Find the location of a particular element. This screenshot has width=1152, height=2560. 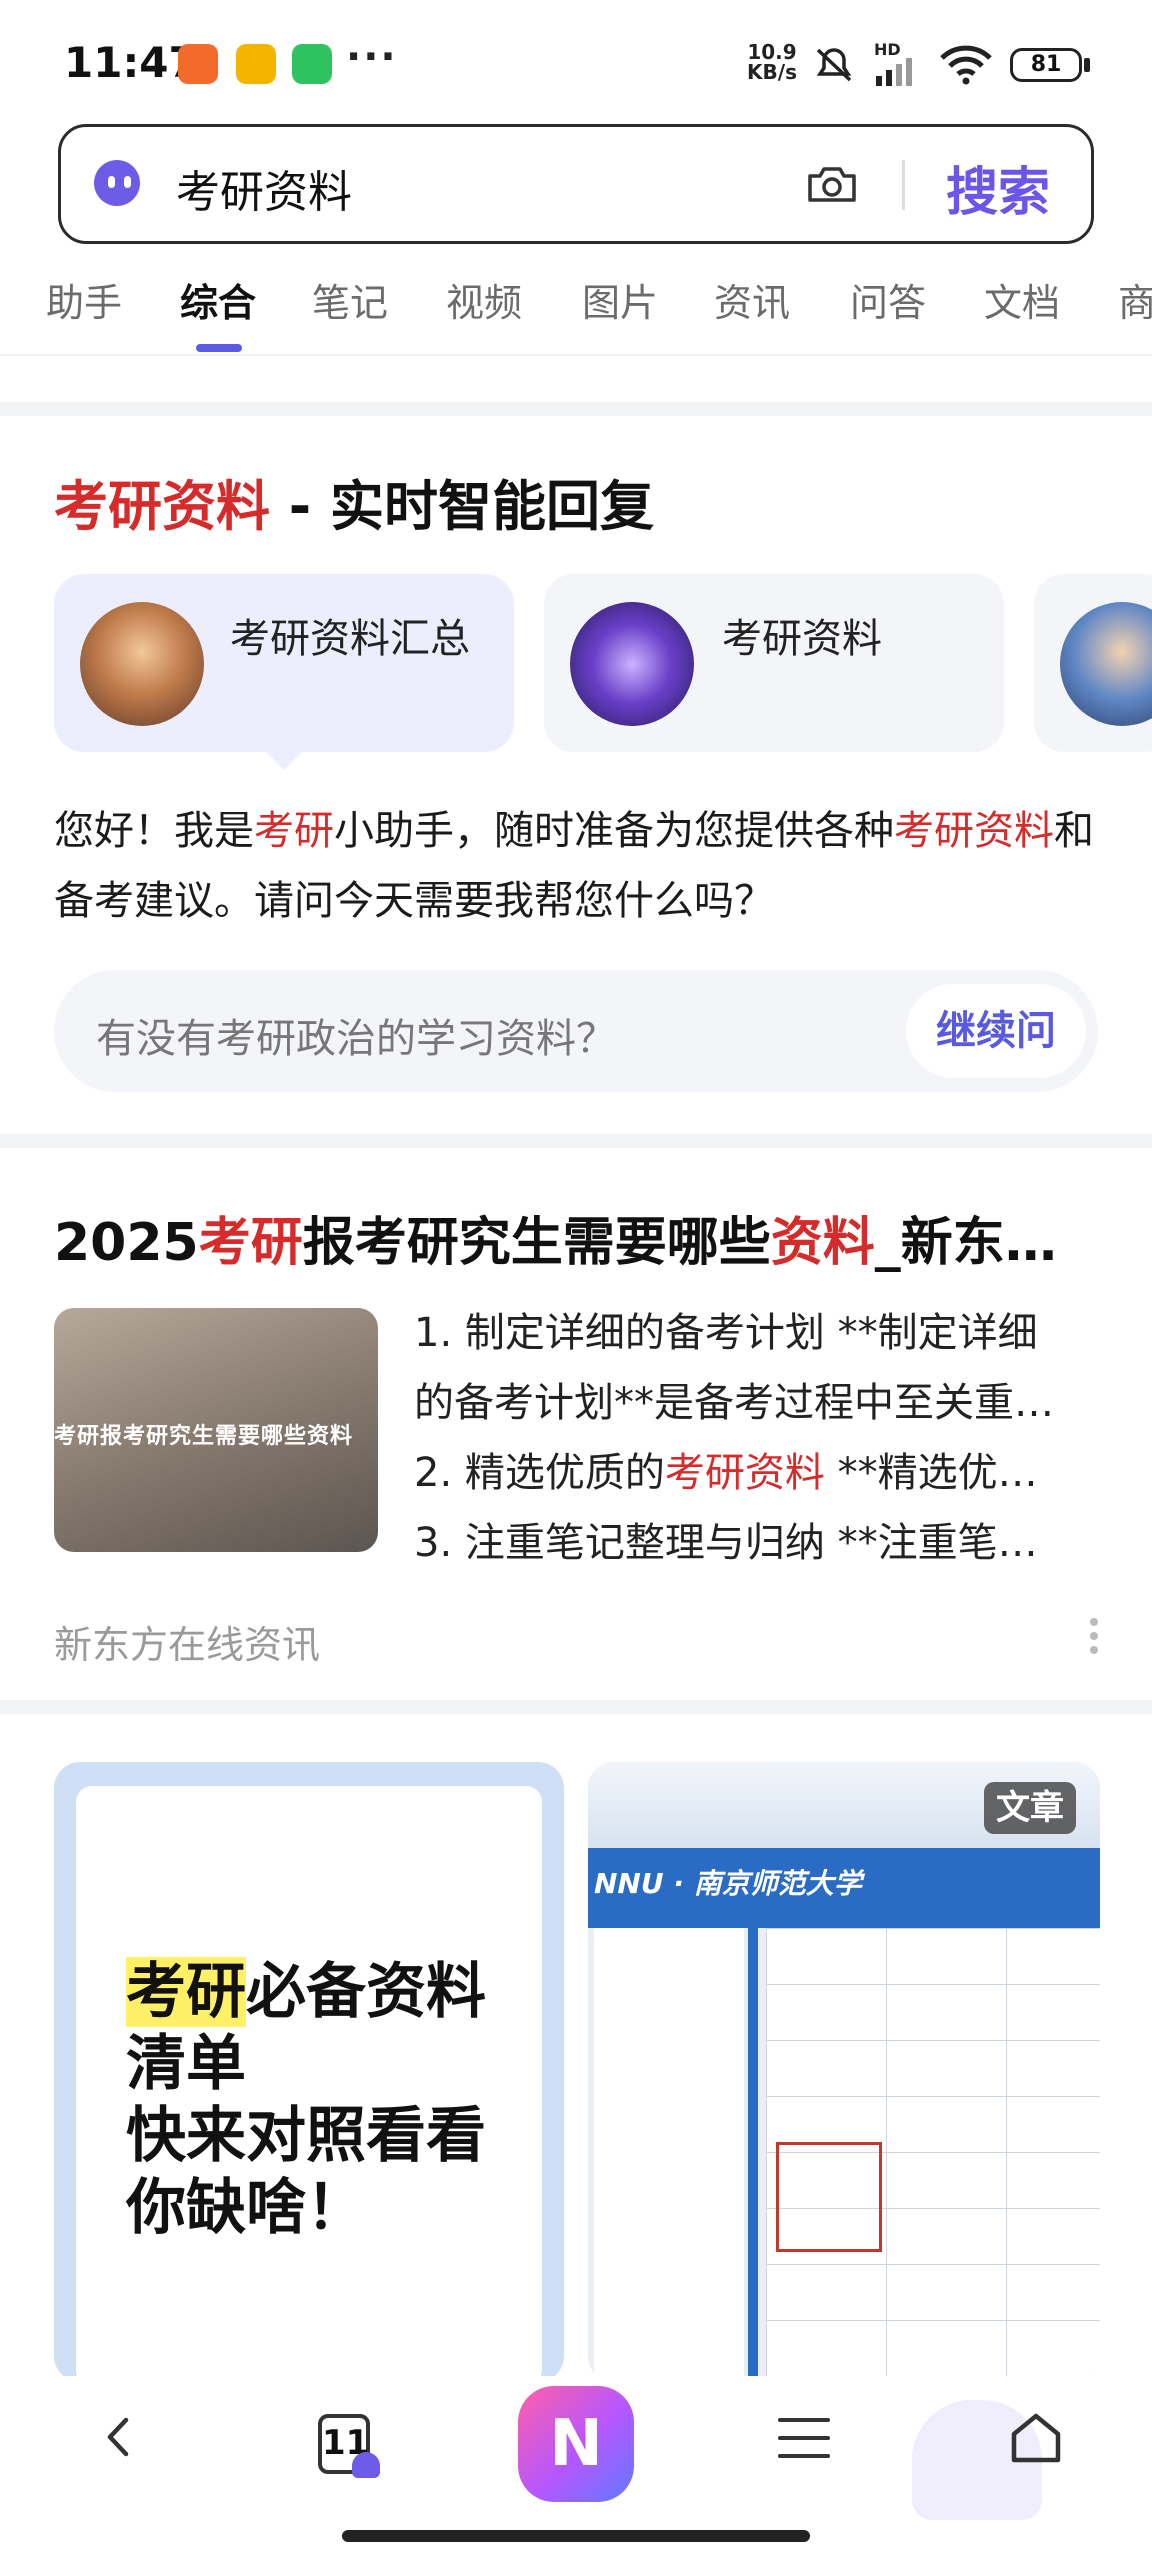

tab-general: 综合 is located at coordinates (218, 299).